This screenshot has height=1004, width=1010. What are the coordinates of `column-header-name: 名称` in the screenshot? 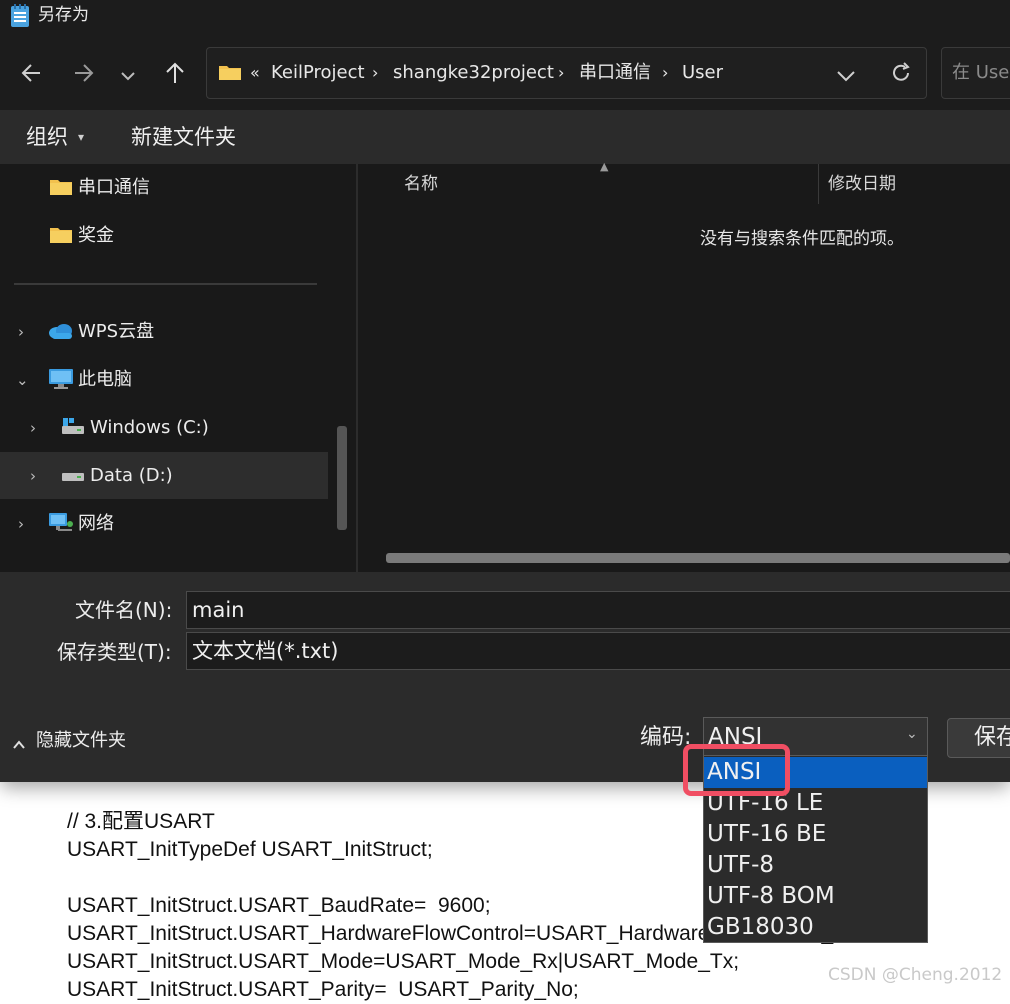 It's located at (421, 184).